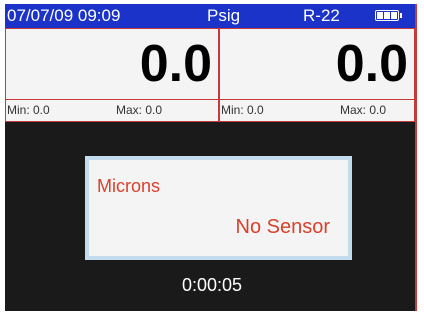 The image size is (424, 315). What do you see at coordinates (28, 110) in the screenshot?
I see `left-min-value: Min: 0.0` at bounding box center [28, 110].